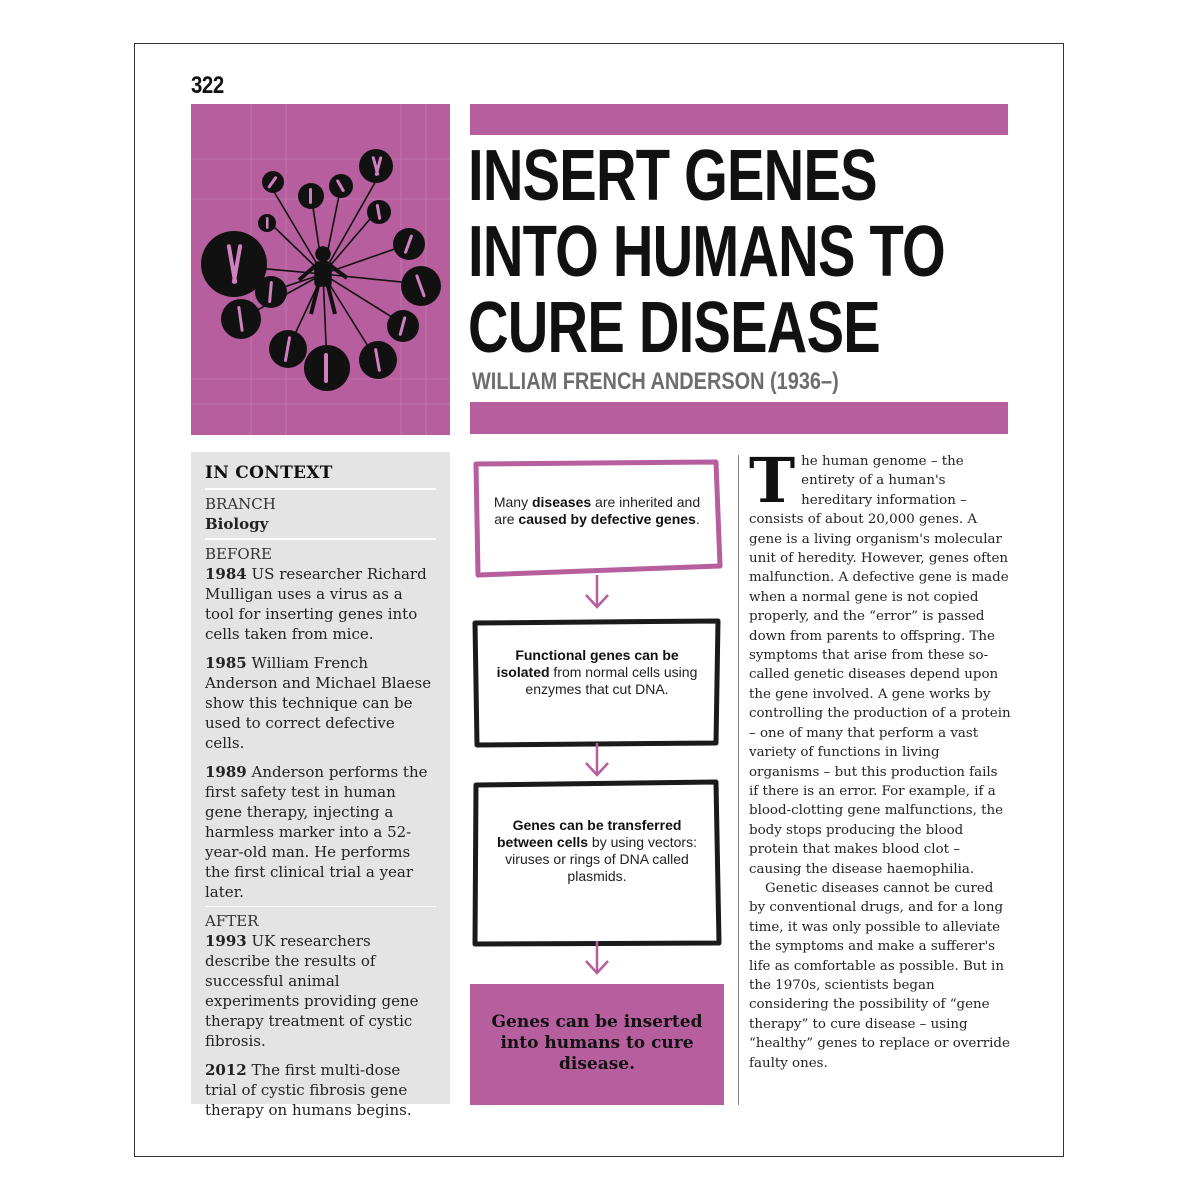 This screenshot has width=1200, height=1200. I want to click on page-number: 322, so click(207, 85).